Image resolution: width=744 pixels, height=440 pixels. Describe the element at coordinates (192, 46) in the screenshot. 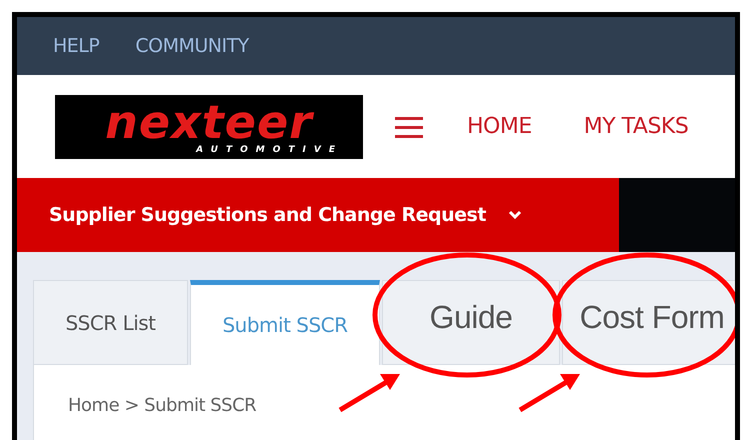

I see `top-link: COMMUNITY` at that location.